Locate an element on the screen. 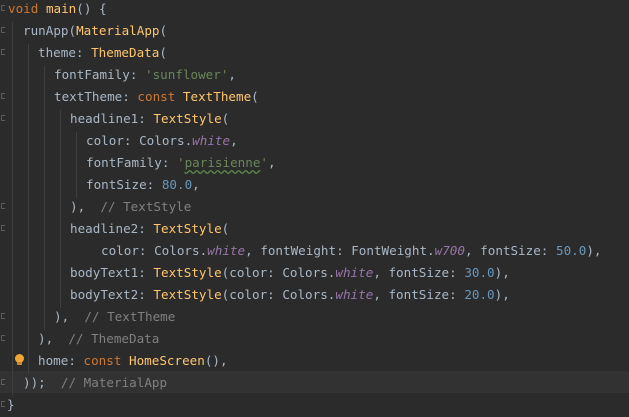 The height and width of the screenshot is (417, 629). comment: // MaterialApp is located at coordinates (114, 382).